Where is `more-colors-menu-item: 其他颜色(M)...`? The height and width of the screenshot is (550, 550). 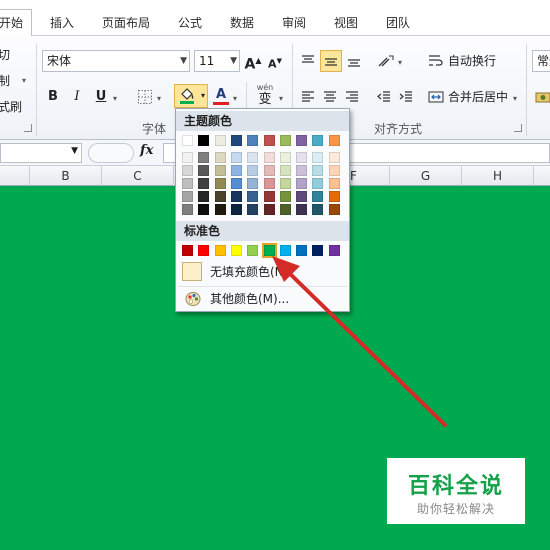 more-colors-menu-item: 其他颜色(M)... is located at coordinates (262, 299).